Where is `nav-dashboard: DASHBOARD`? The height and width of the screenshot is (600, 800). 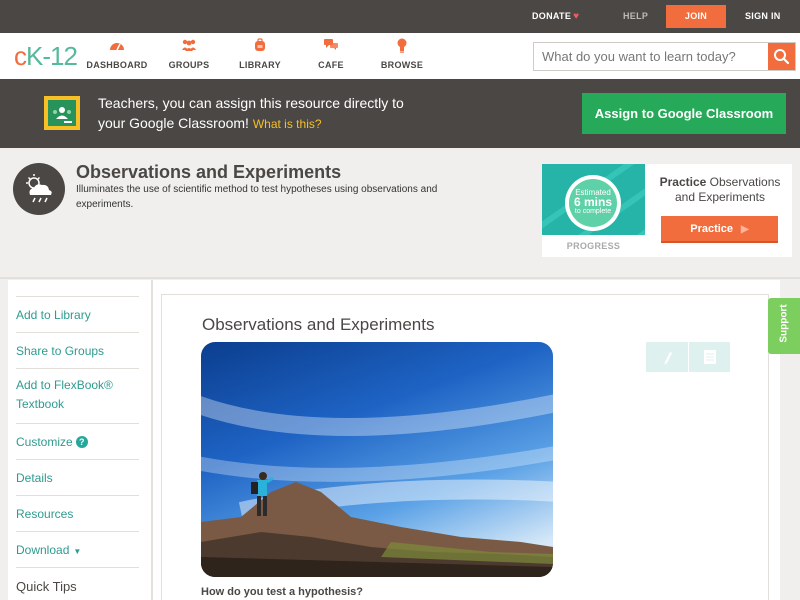
nav-dashboard: DASHBOARD is located at coordinates (117, 54).